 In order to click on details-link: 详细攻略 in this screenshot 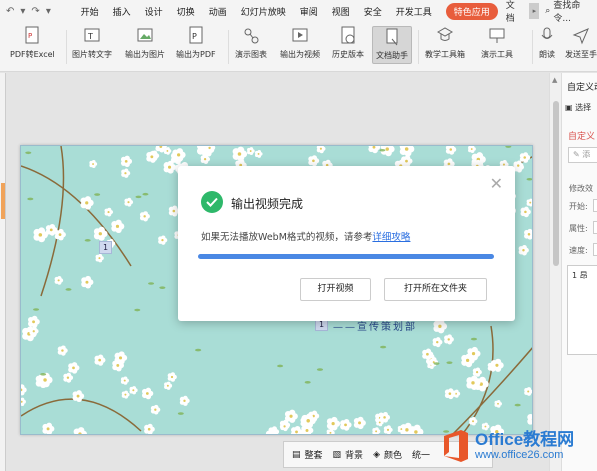, I will do `click(391, 237)`.